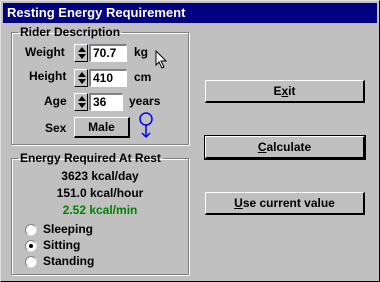  Describe the element at coordinates (190, 13) in the screenshot. I see `title-bar: Resting Energy Requirement` at that location.